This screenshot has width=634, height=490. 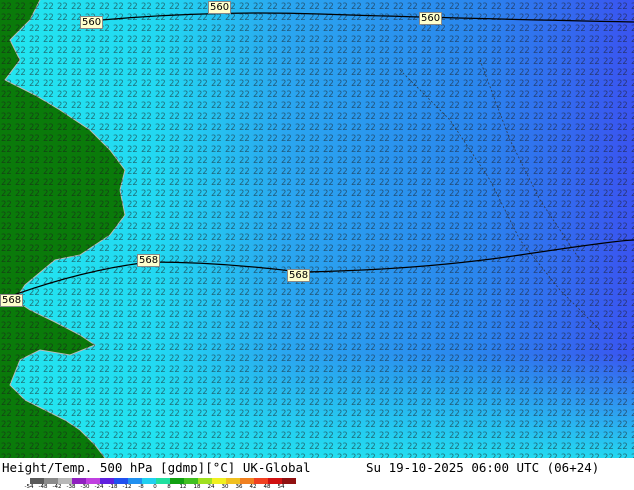 What do you see at coordinates (155, 487) in the screenshot?
I see `colorbar-tick-label: 0` at bounding box center [155, 487].